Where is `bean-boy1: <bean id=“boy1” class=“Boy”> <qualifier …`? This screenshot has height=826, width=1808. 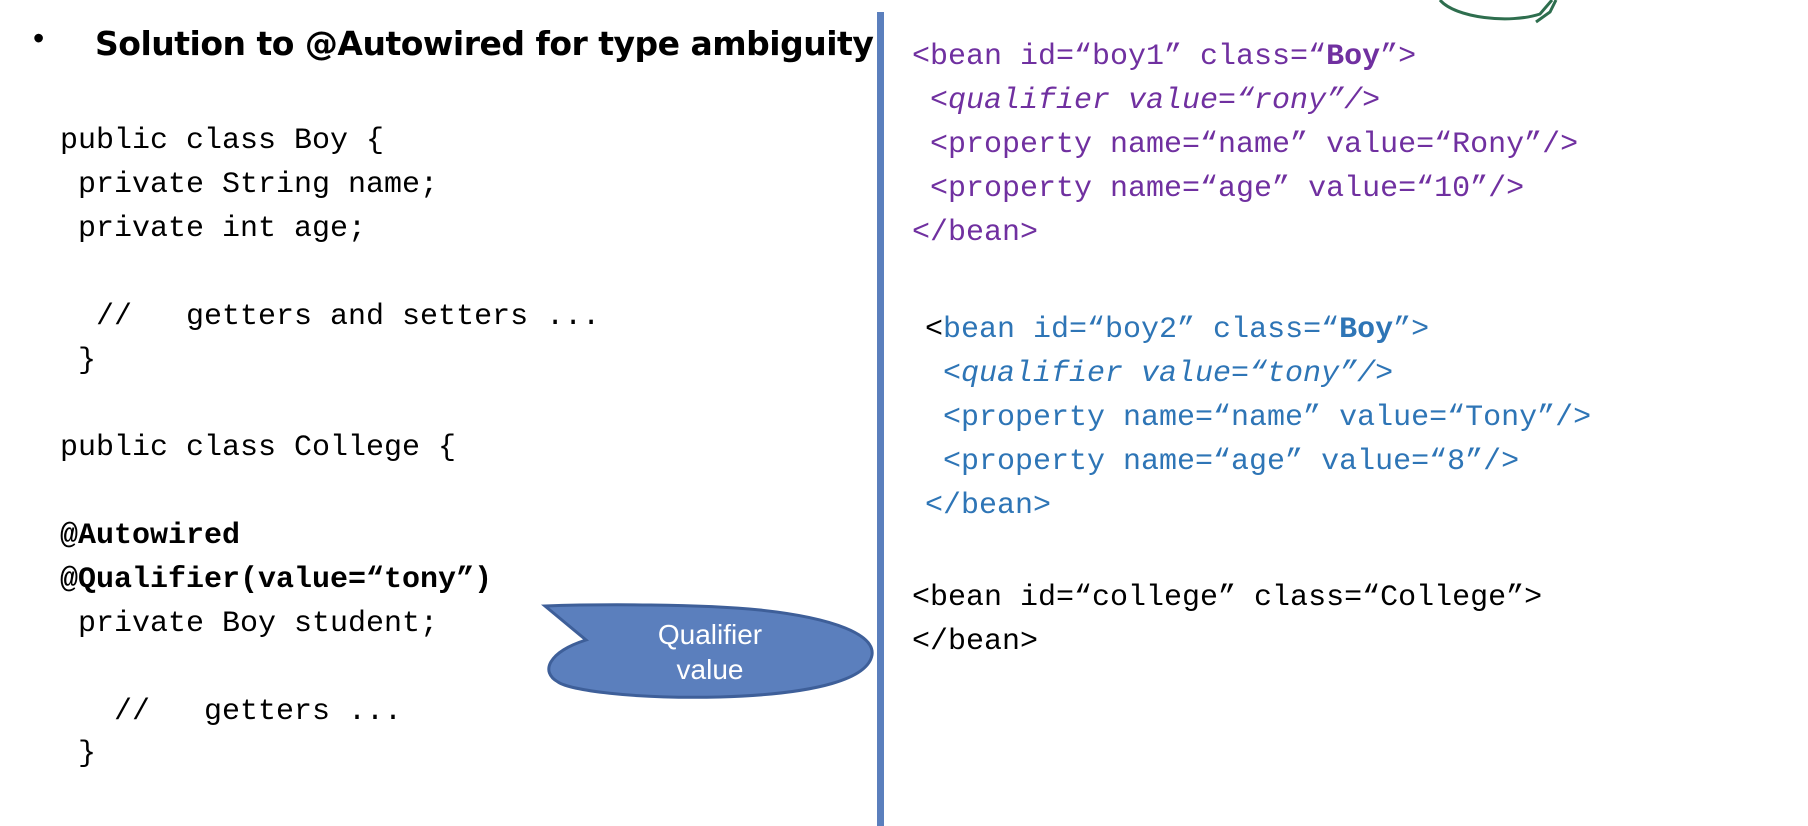
bean-boy1: <bean id=“boy1” class=“Boy”> <qualifier … is located at coordinates (1245, 145).